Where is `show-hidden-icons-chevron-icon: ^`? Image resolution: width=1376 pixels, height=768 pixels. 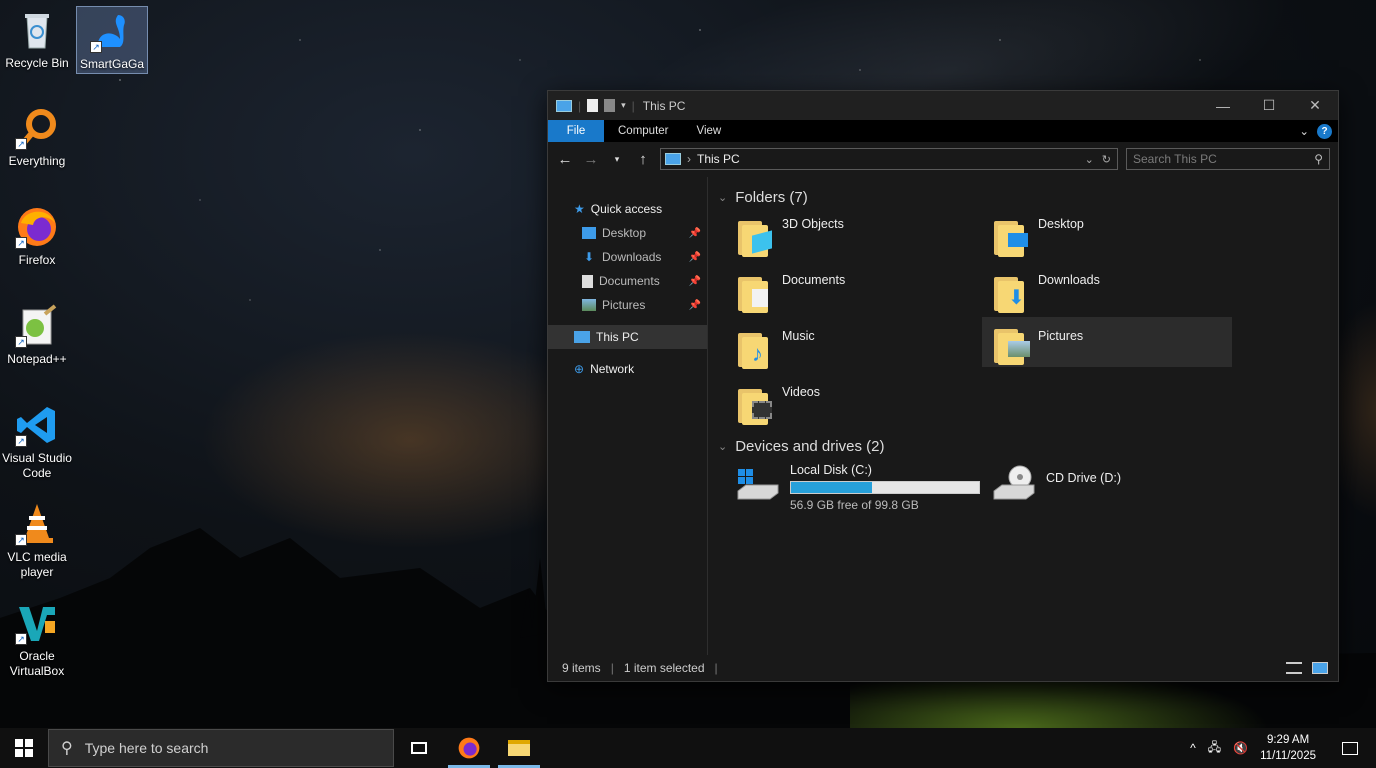
show-hidden-icons-chevron-icon: ^ is located at coordinates (1193, 748).